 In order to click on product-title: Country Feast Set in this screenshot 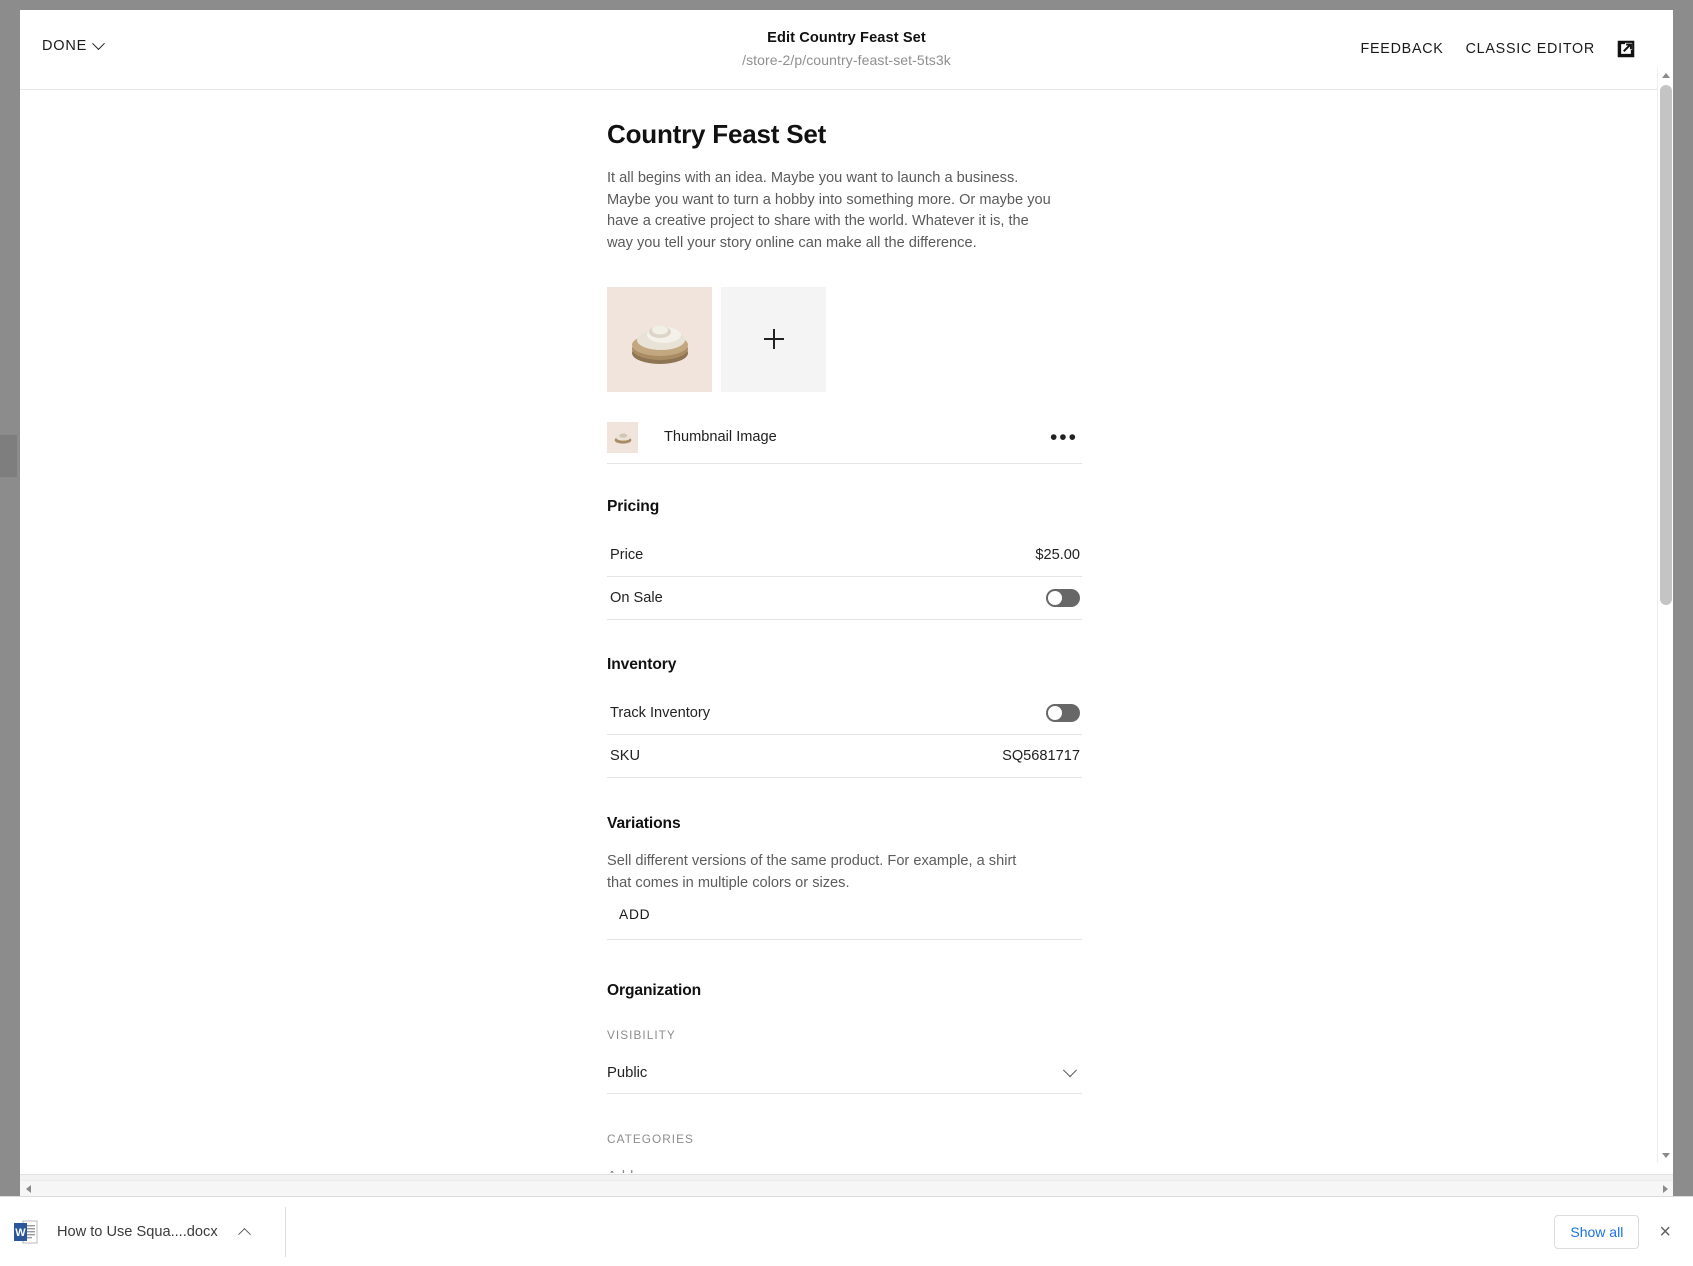, I will do `click(717, 134)`.